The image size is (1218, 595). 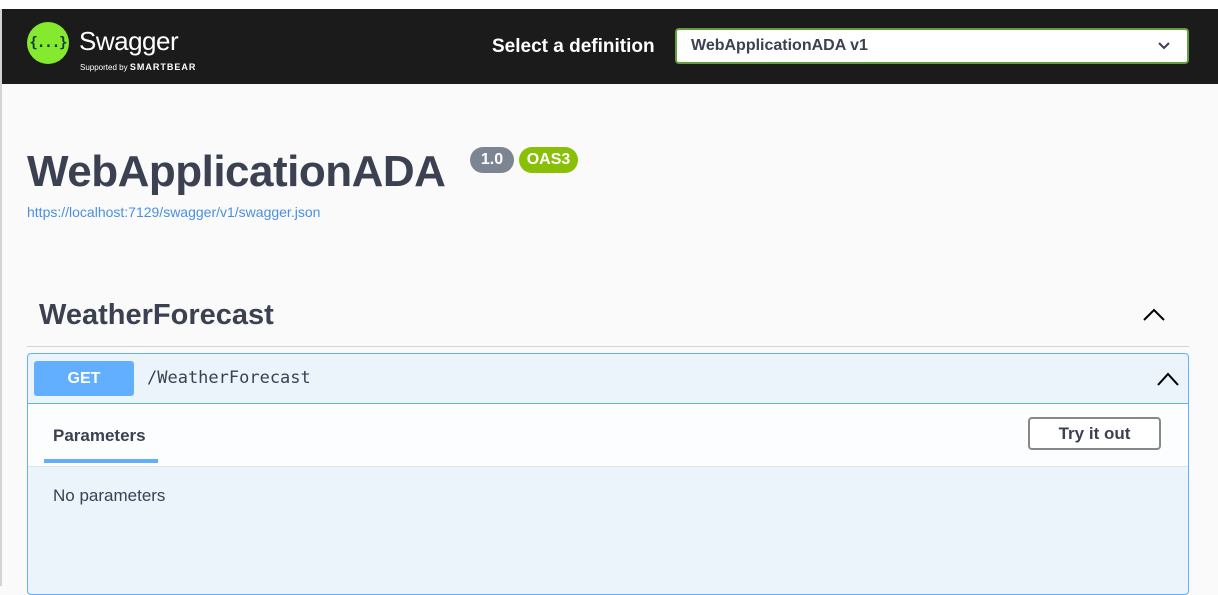 What do you see at coordinates (548, 160) in the screenshot?
I see `oas-badge: OAS3` at bounding box center [548, 160].